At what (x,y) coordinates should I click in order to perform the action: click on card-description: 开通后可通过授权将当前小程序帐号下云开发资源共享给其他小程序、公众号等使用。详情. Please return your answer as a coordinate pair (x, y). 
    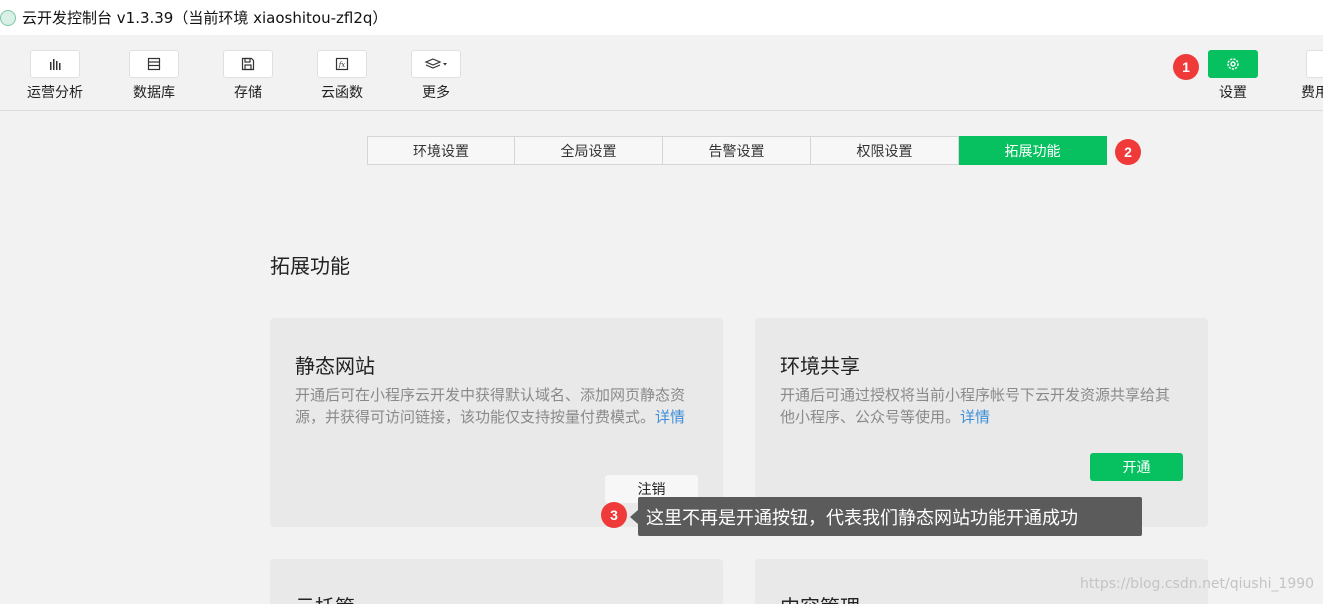
    Looking at the image, I should click on (980, 406).